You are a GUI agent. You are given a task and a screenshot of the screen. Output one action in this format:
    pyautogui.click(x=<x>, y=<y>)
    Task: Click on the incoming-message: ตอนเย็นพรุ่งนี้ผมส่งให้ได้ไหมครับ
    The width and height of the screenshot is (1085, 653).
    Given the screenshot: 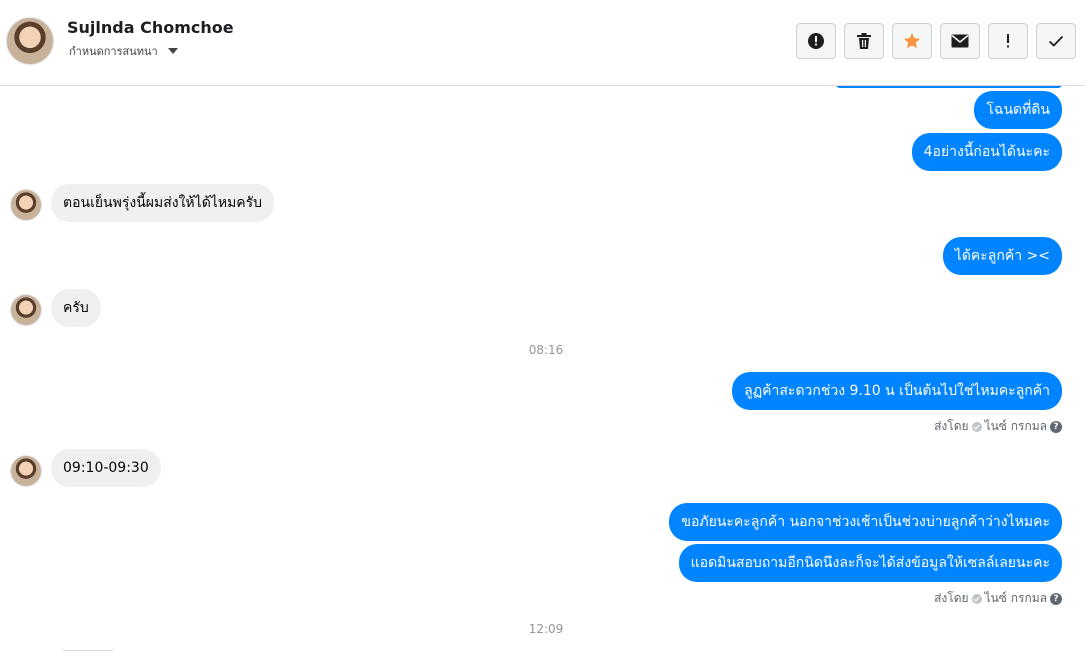 What is the action you would take?
    pyautogui.click(x=163, y=203)
    